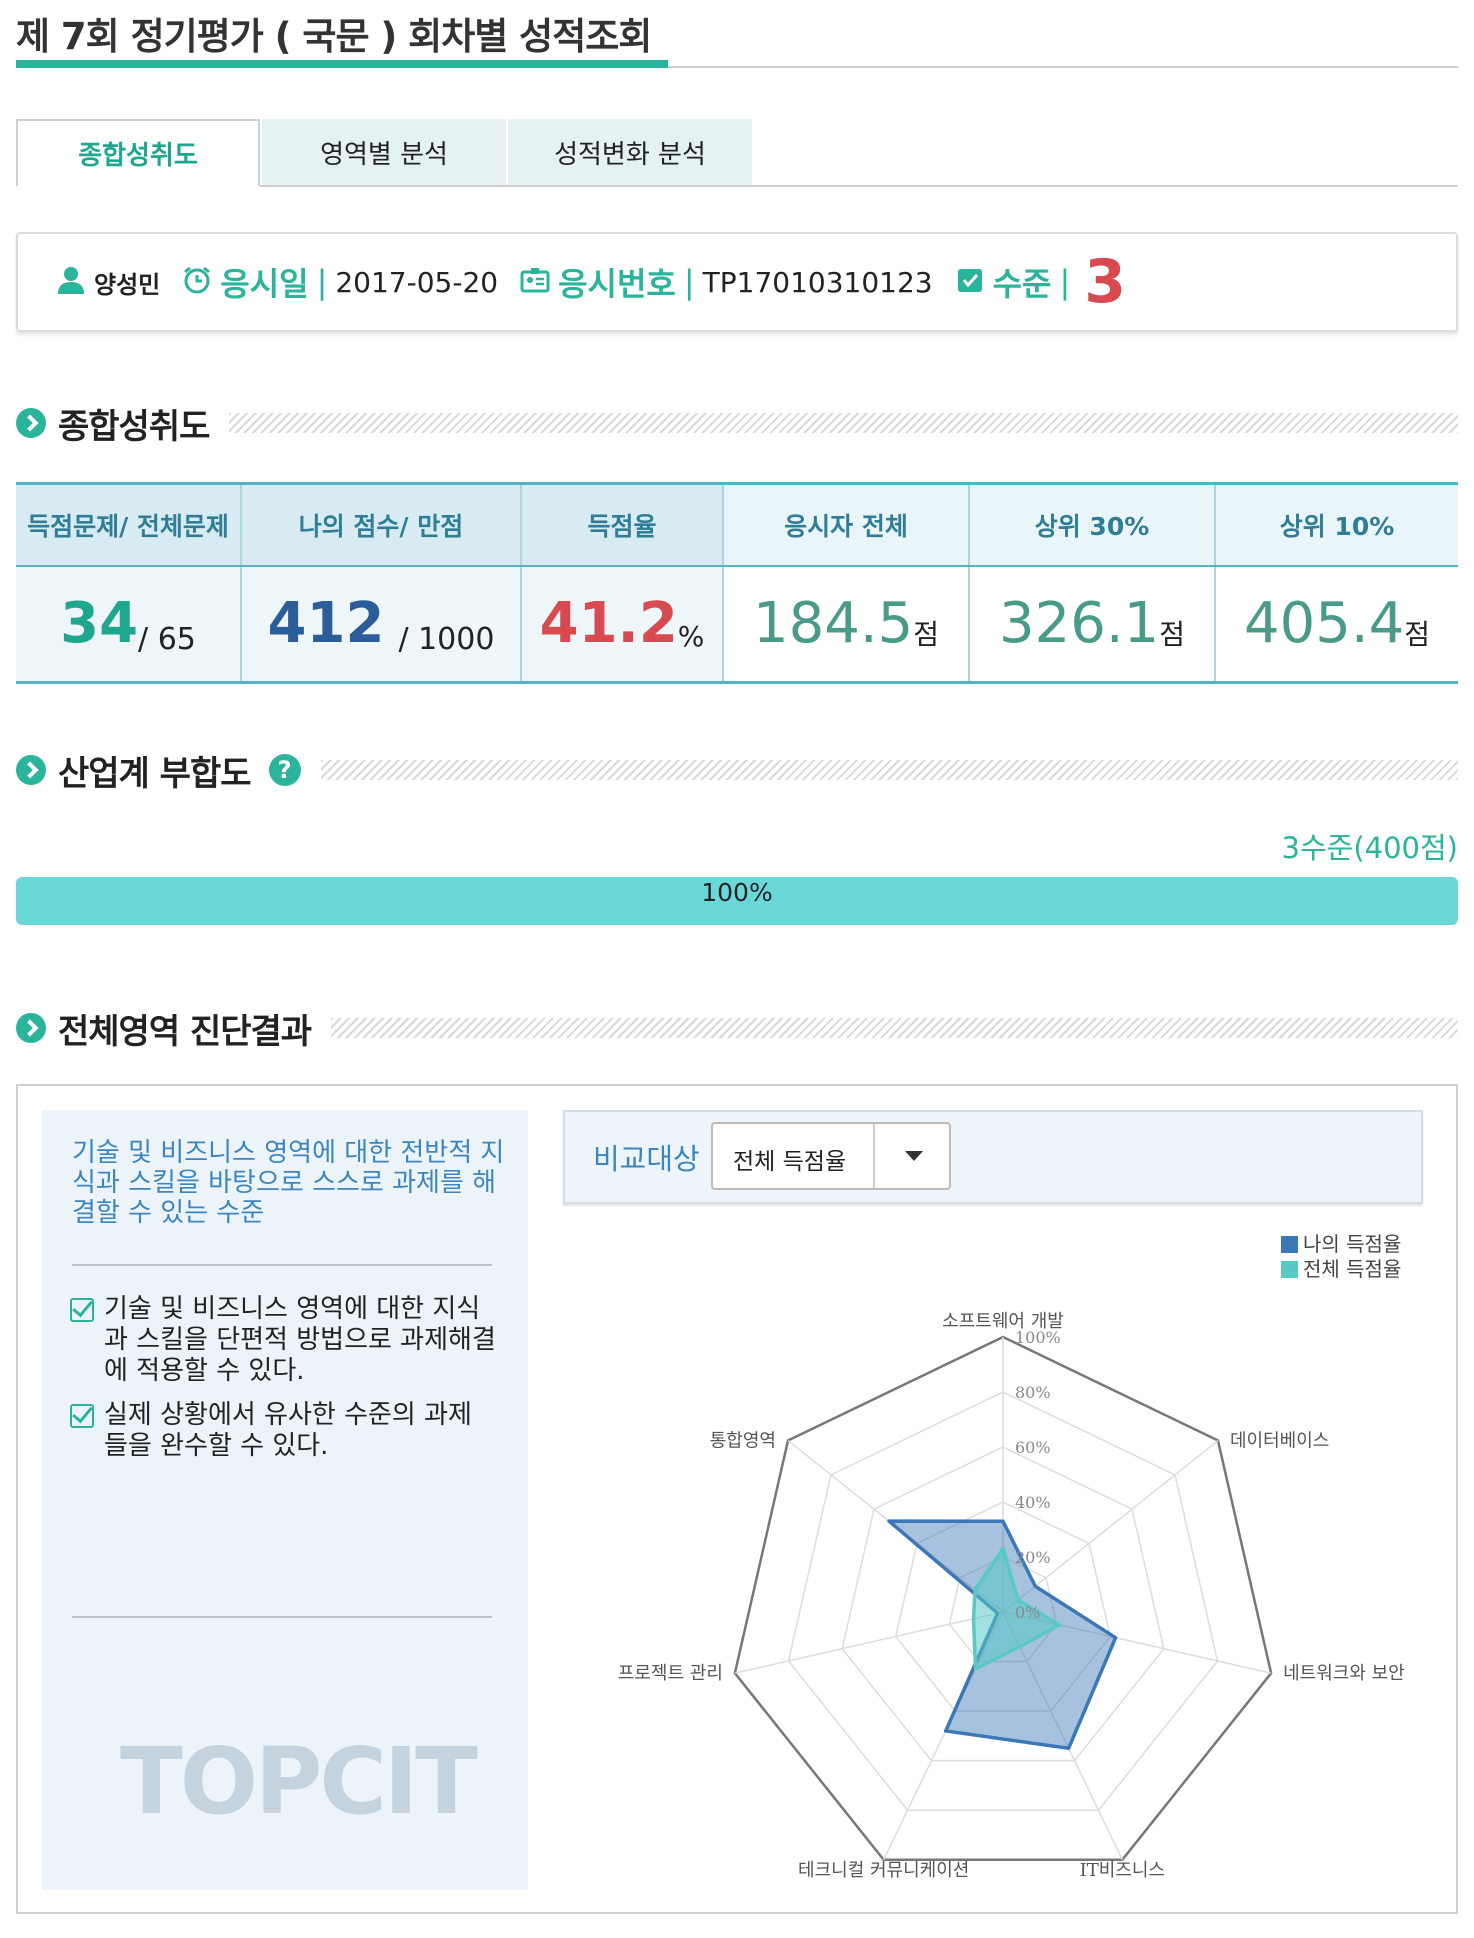  What do you see at coordinates (617, 284) in the screenshot?
I see `exam-number-label: 응시번호` at bounding box center [617, 284].